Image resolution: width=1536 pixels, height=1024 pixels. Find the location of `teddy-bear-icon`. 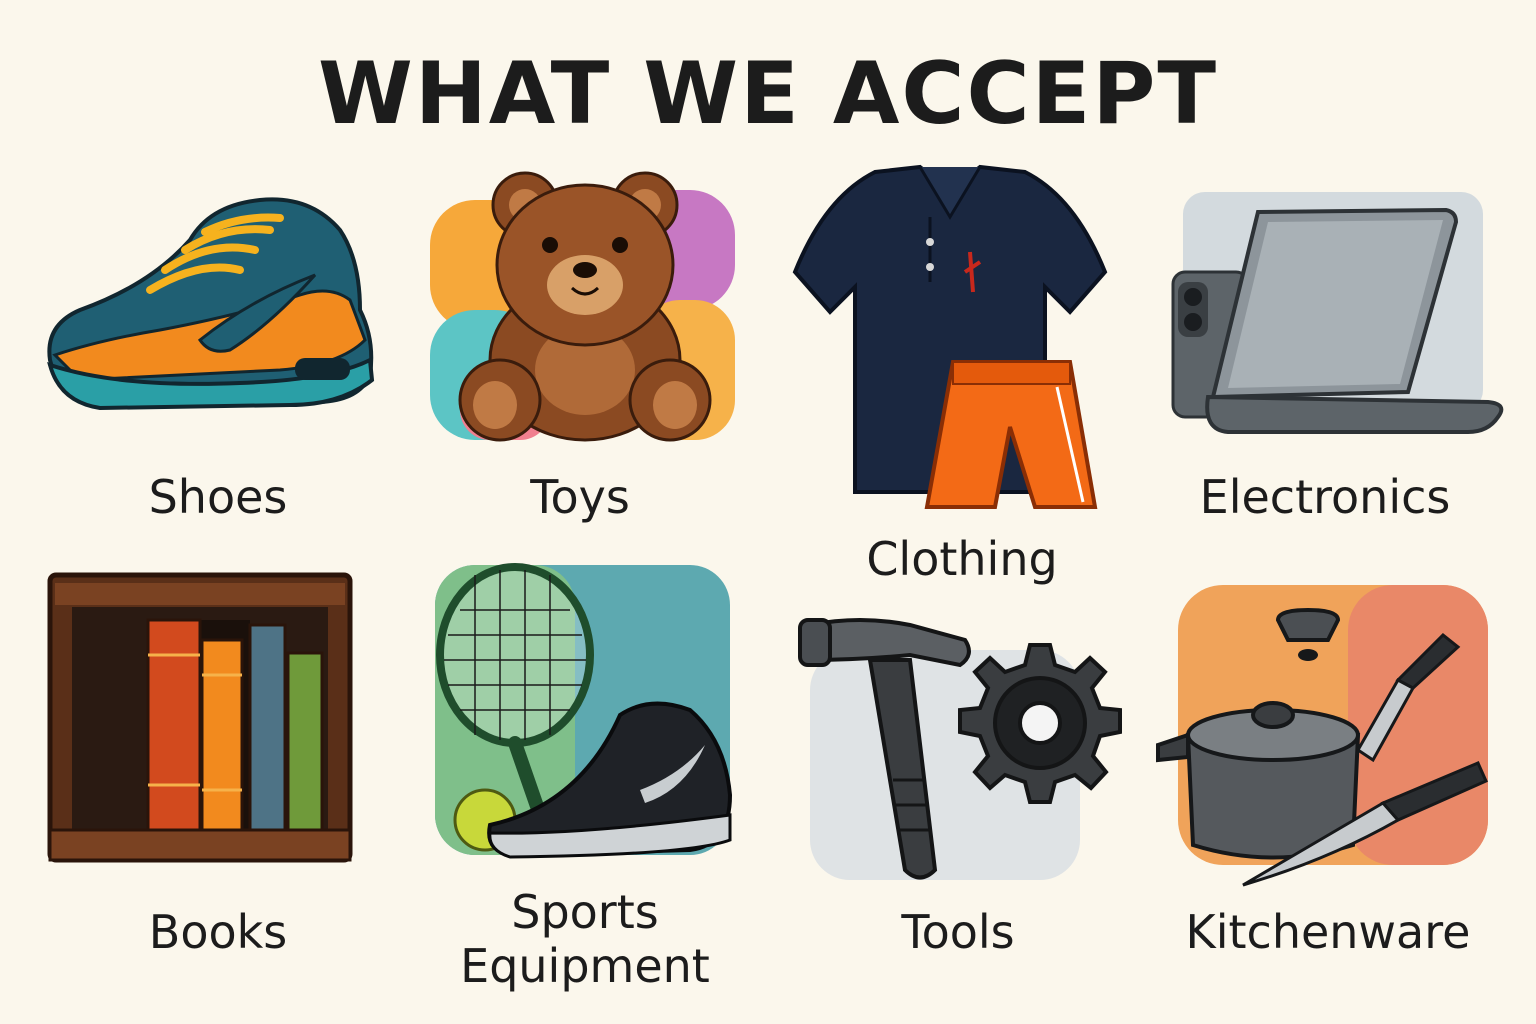

teddy-bear-icon is located at coordinates (582, 306).